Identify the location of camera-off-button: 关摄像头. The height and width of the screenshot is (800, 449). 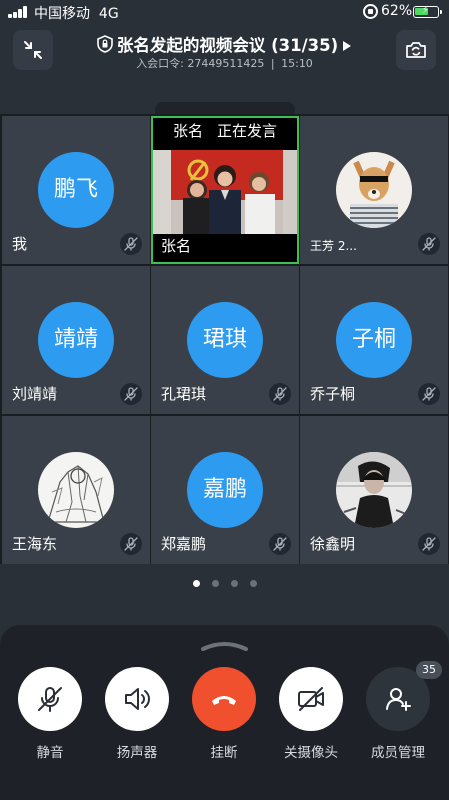
(311, 714).